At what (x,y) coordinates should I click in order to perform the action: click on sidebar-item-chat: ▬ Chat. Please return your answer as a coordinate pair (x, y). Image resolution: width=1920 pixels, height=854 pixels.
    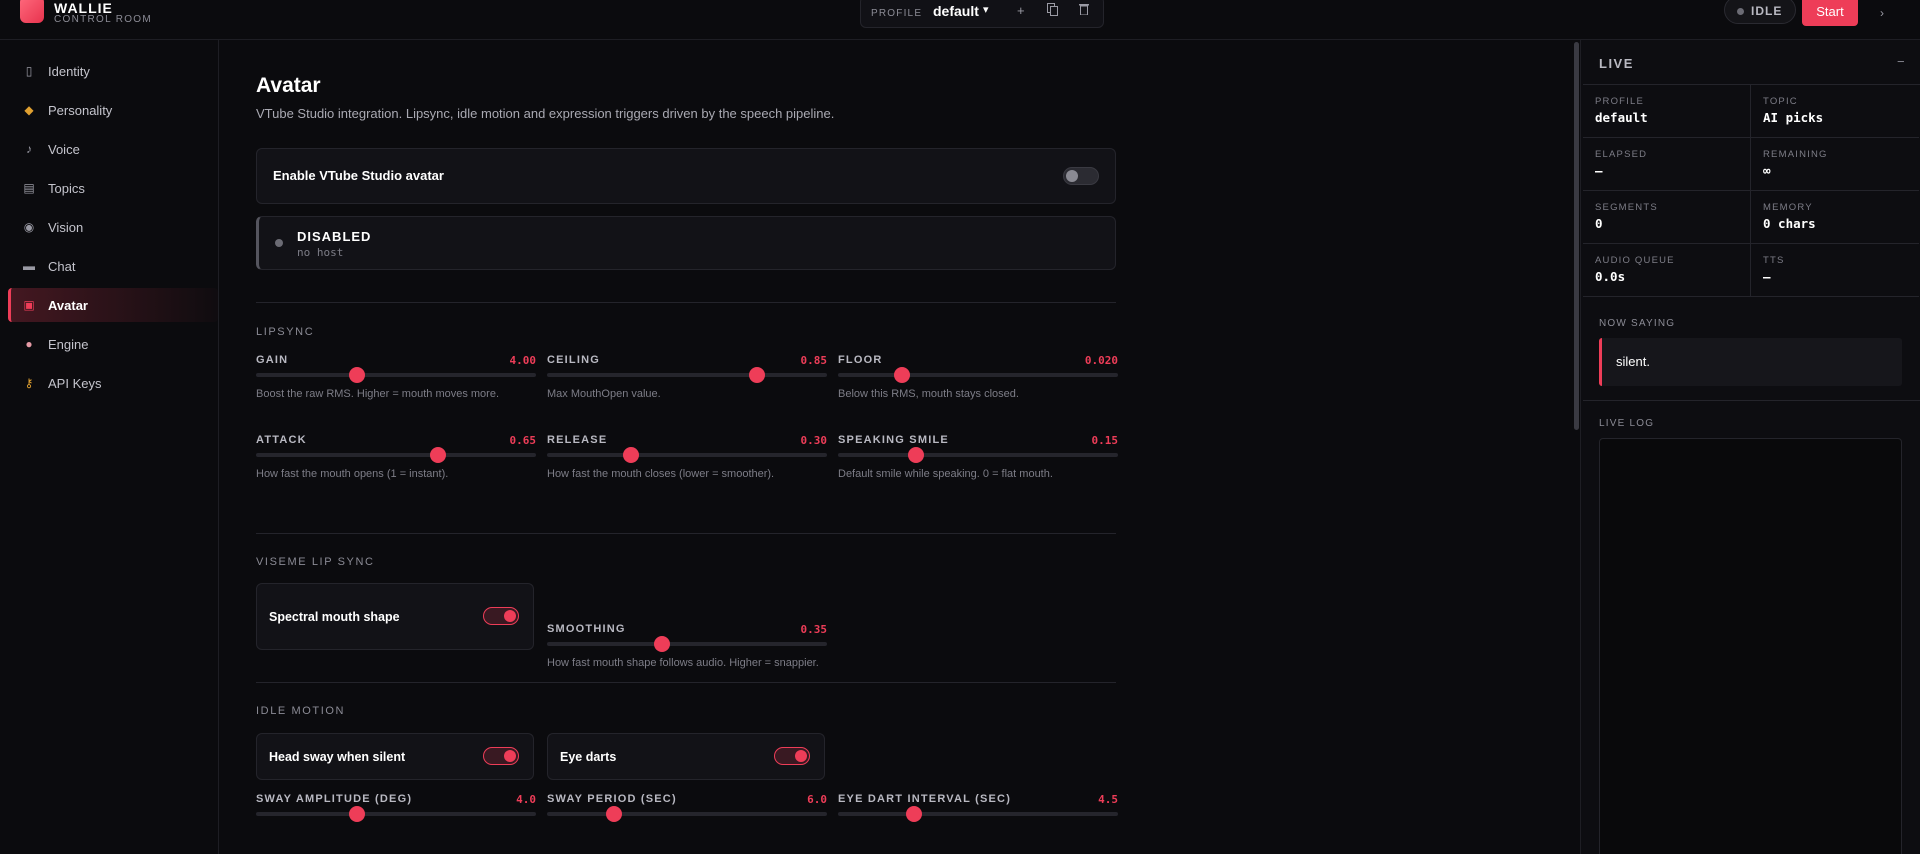
    Looking at the image, I should click on (113, 266).